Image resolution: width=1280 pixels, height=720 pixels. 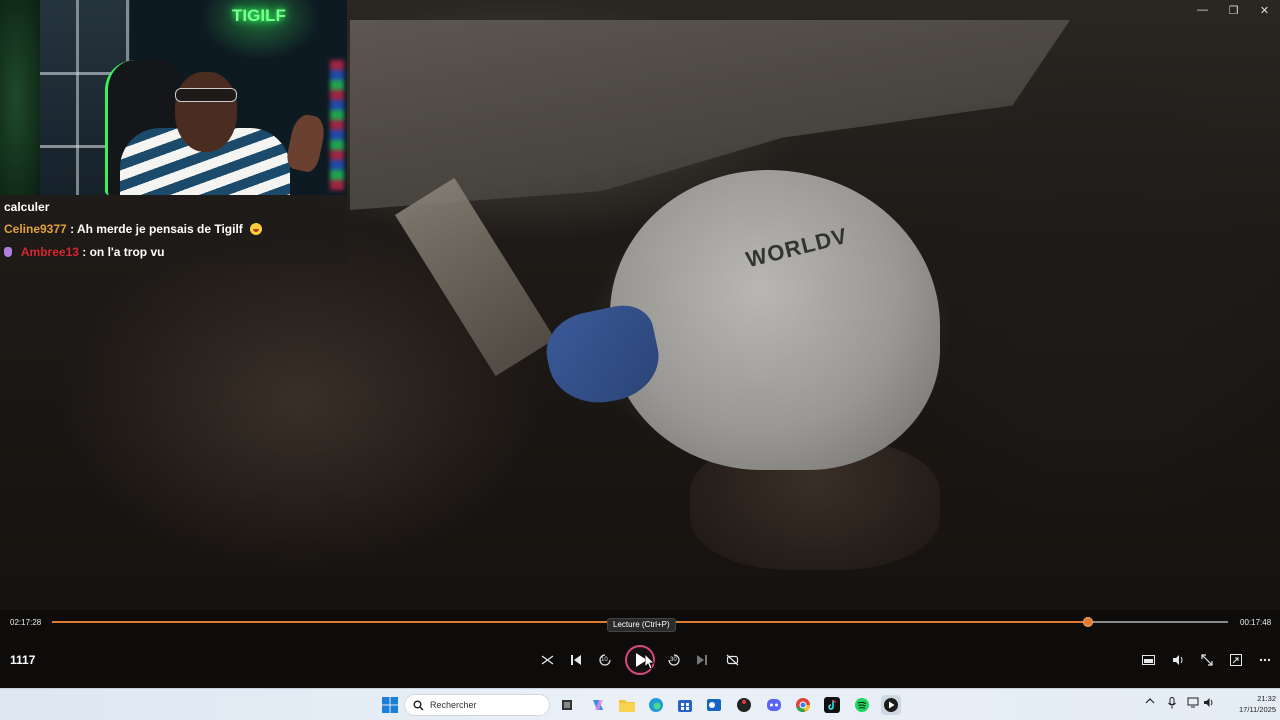 I want to click on store-icon, so click(x=685, y=706).